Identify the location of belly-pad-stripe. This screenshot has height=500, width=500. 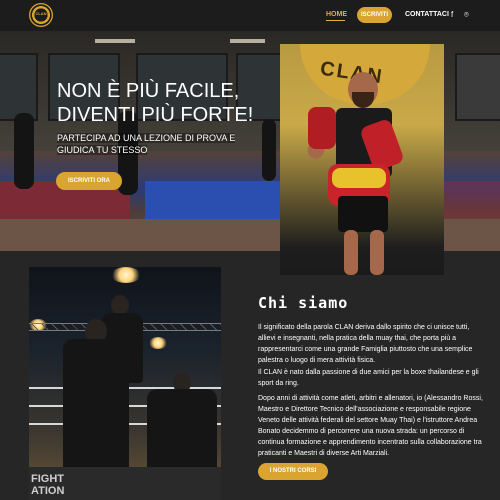
(359, 178).